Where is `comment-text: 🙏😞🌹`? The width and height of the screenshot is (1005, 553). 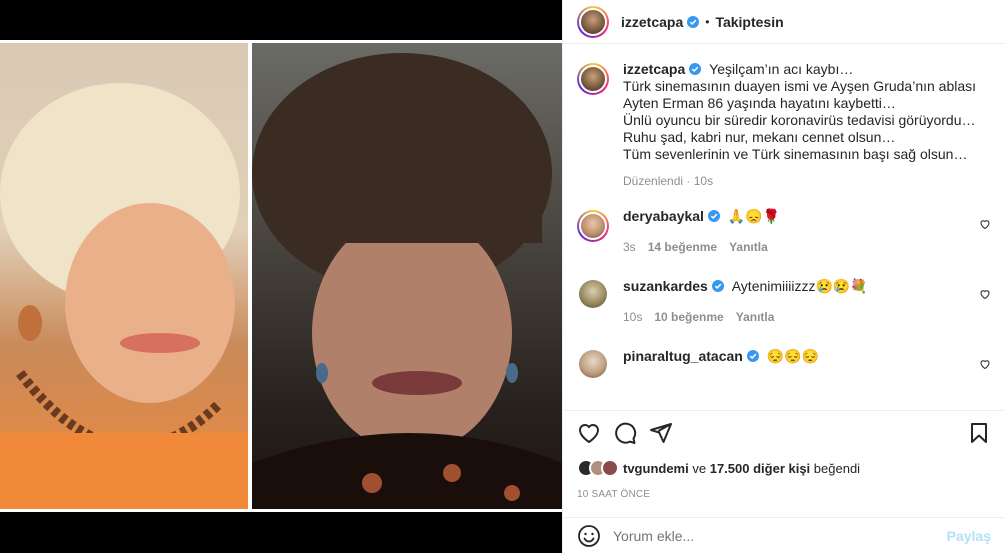 comment-text: 🙏😞🌹 is located at coordinates (754, 216).